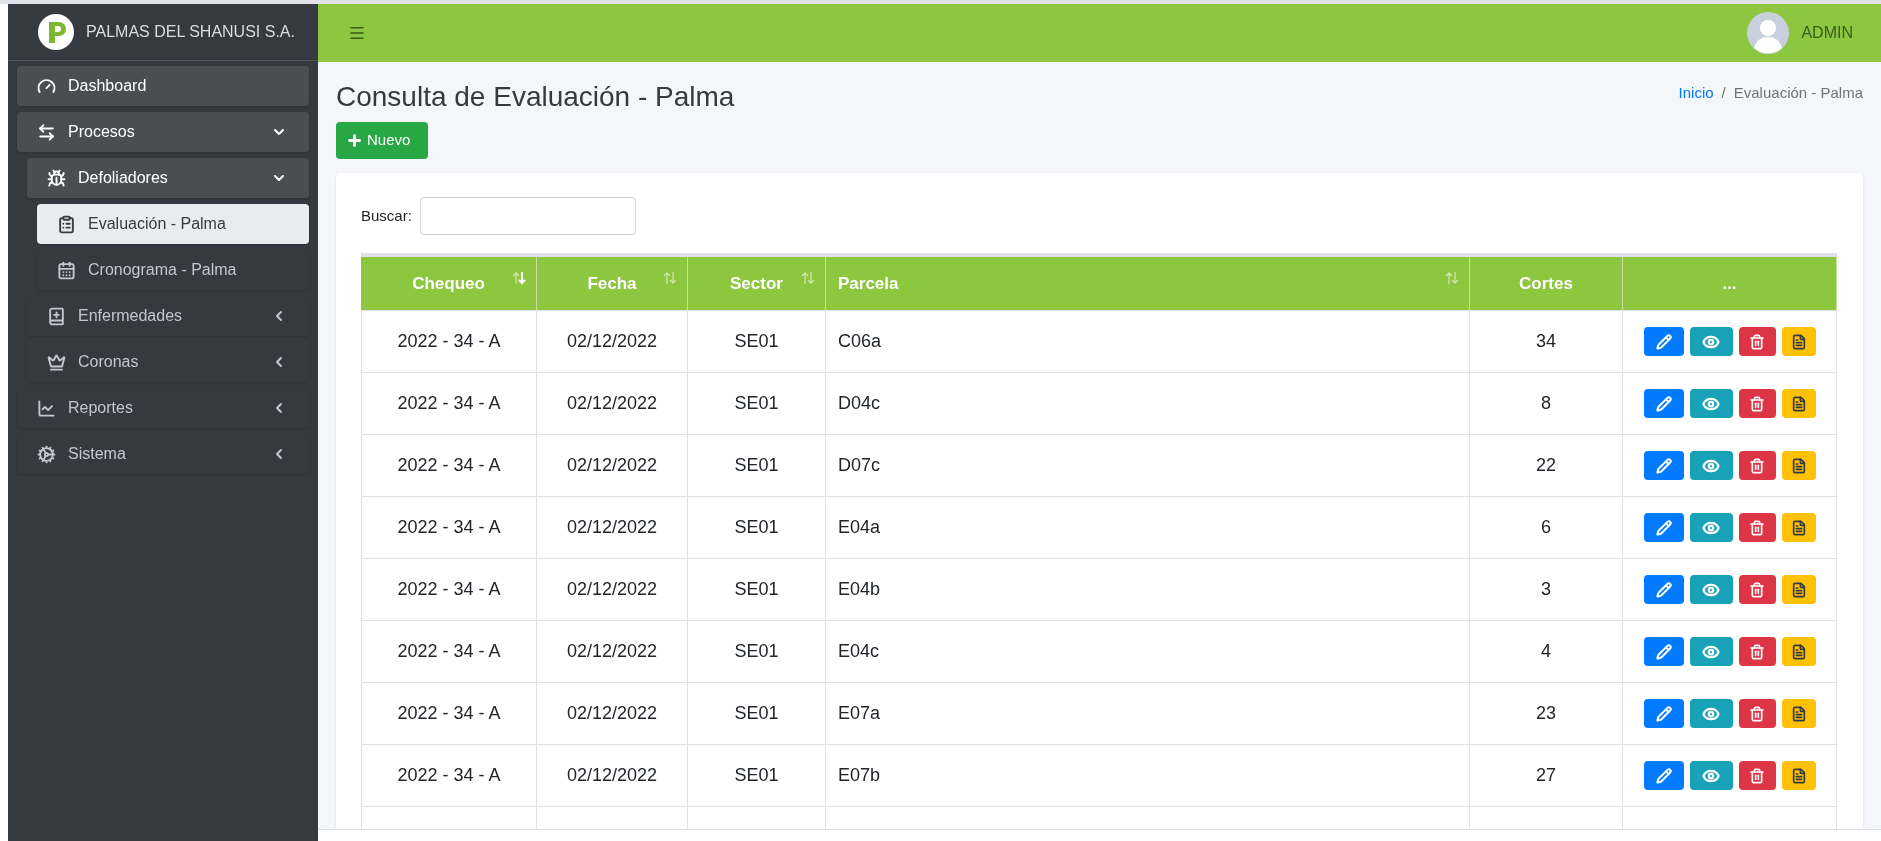 The image size is (1881, 841). What do you see at coordinates (66, 270) in the screenshot?
I see `calendar-icon` at bounding box center [66, 270].